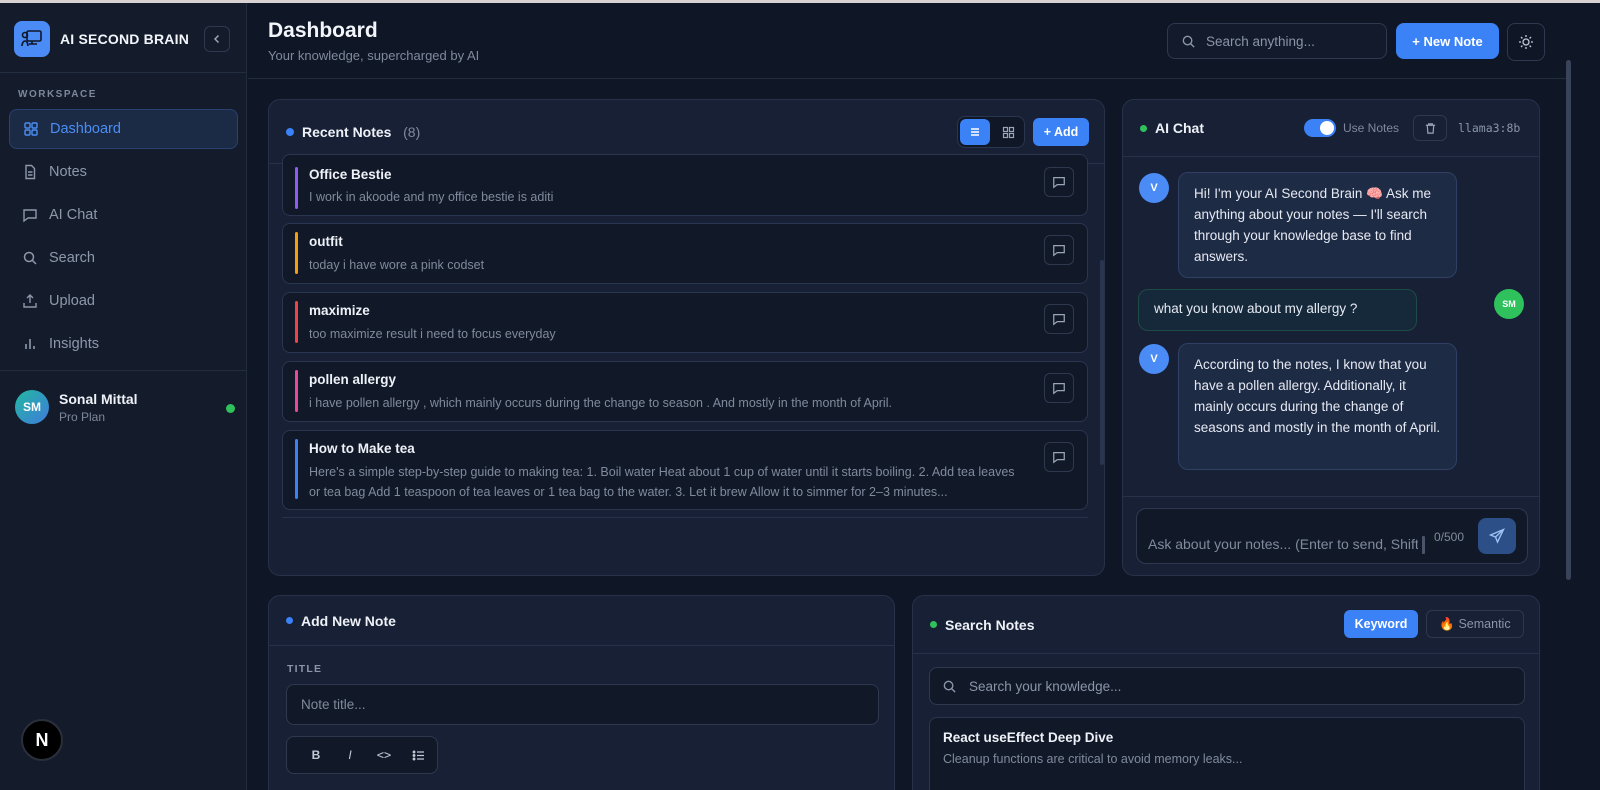 Image resolution: width=1600 pixels, height=790 pixels. I want to click on trash-icon, so click(1430, 128).